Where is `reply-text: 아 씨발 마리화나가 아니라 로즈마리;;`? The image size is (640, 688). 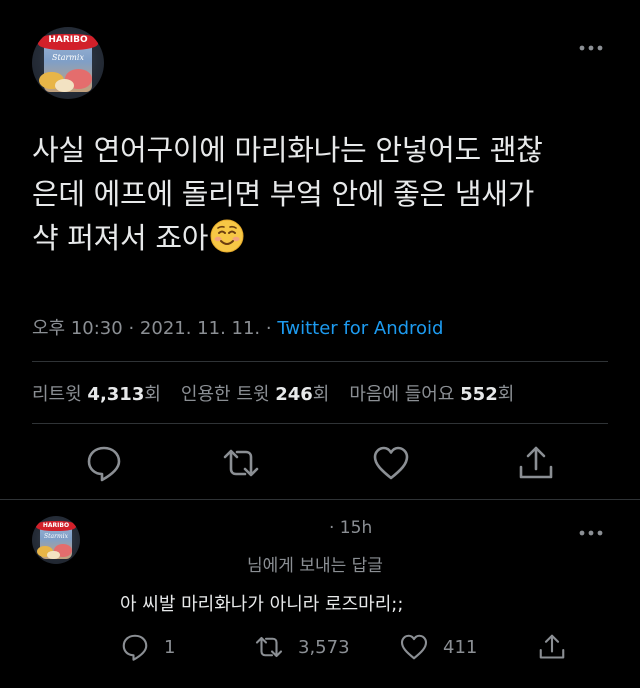 reply-text: 아 씨발 마리화나가 아니라 로즈마리;; is located at coordinates (262, 604).